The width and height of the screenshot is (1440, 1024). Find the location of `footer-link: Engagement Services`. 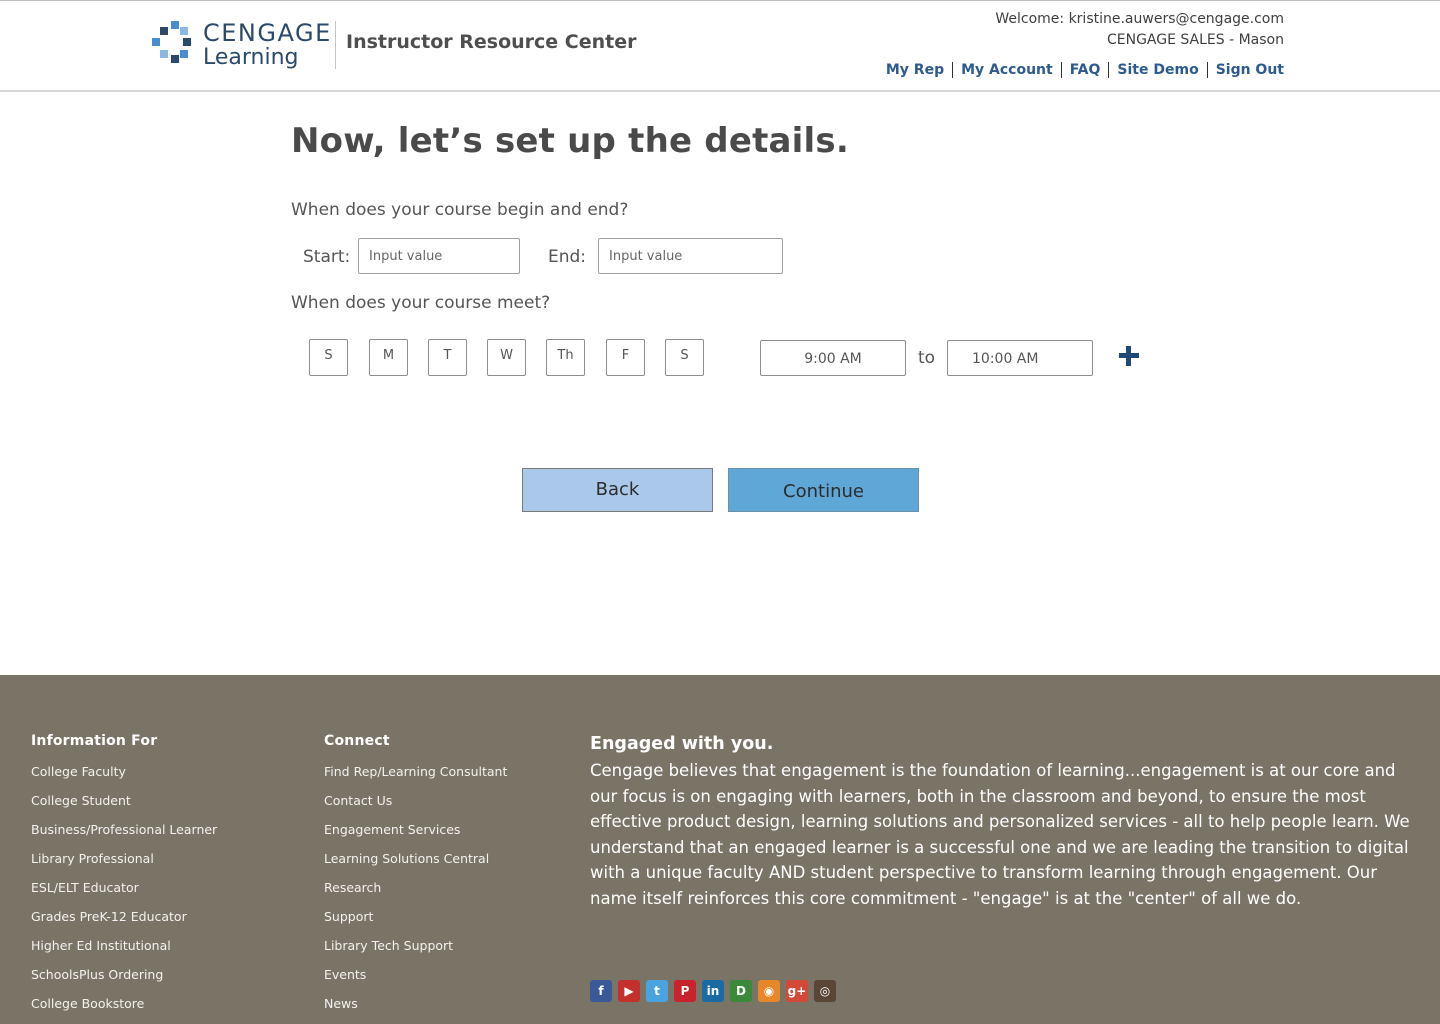

footer-link: Engagement Services is located at coordinates (415, 829).